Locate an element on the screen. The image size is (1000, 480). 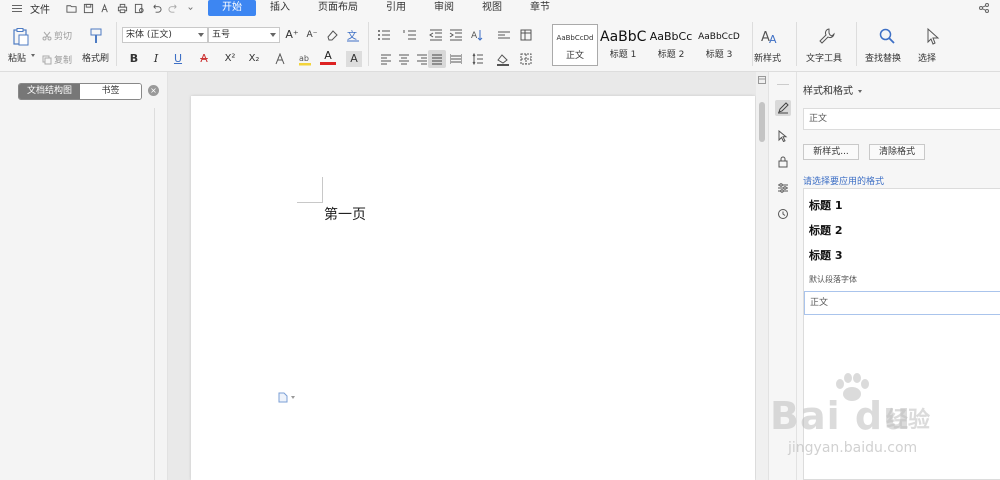
style-heading-1: AaBbC 标题 1 is located at coordinates (623, 45).